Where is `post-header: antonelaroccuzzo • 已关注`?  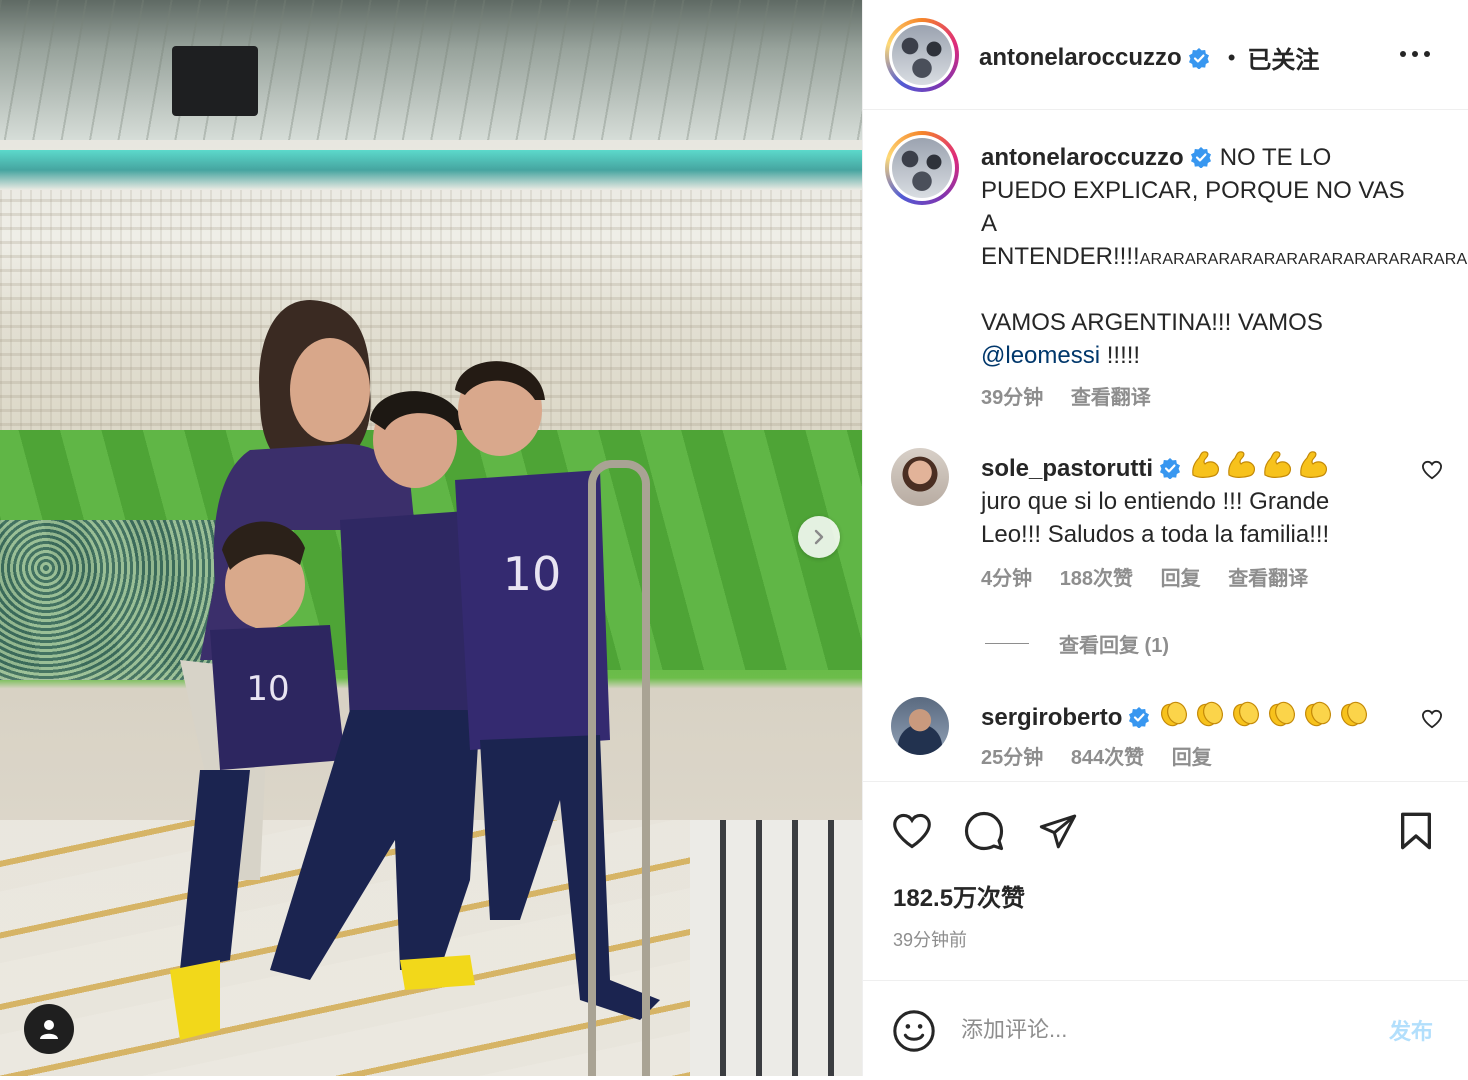
post-header: antonelaroccuzzo • 已关注 is located at coordinates (1165, 55).